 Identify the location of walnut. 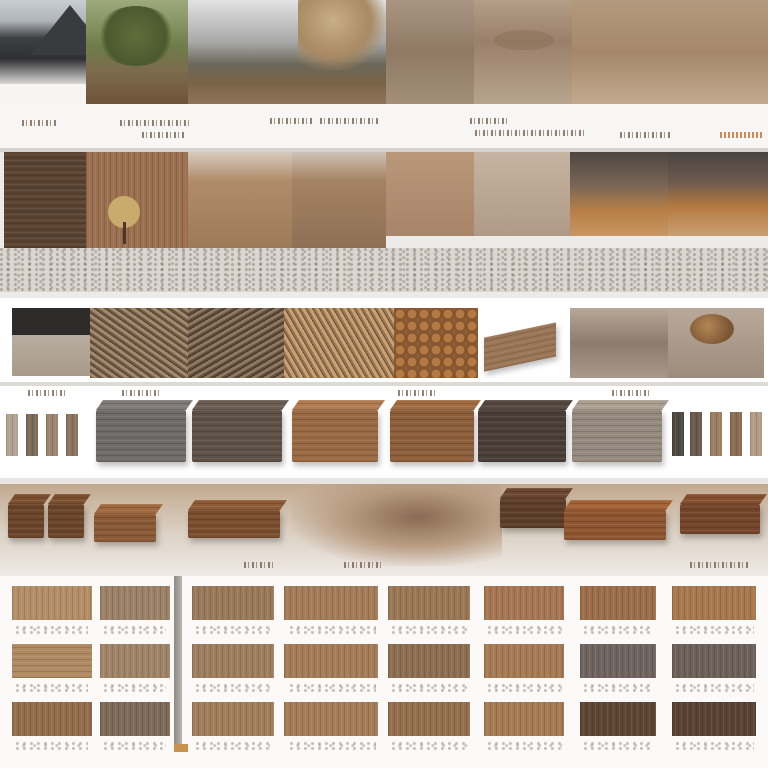
(716, 343).